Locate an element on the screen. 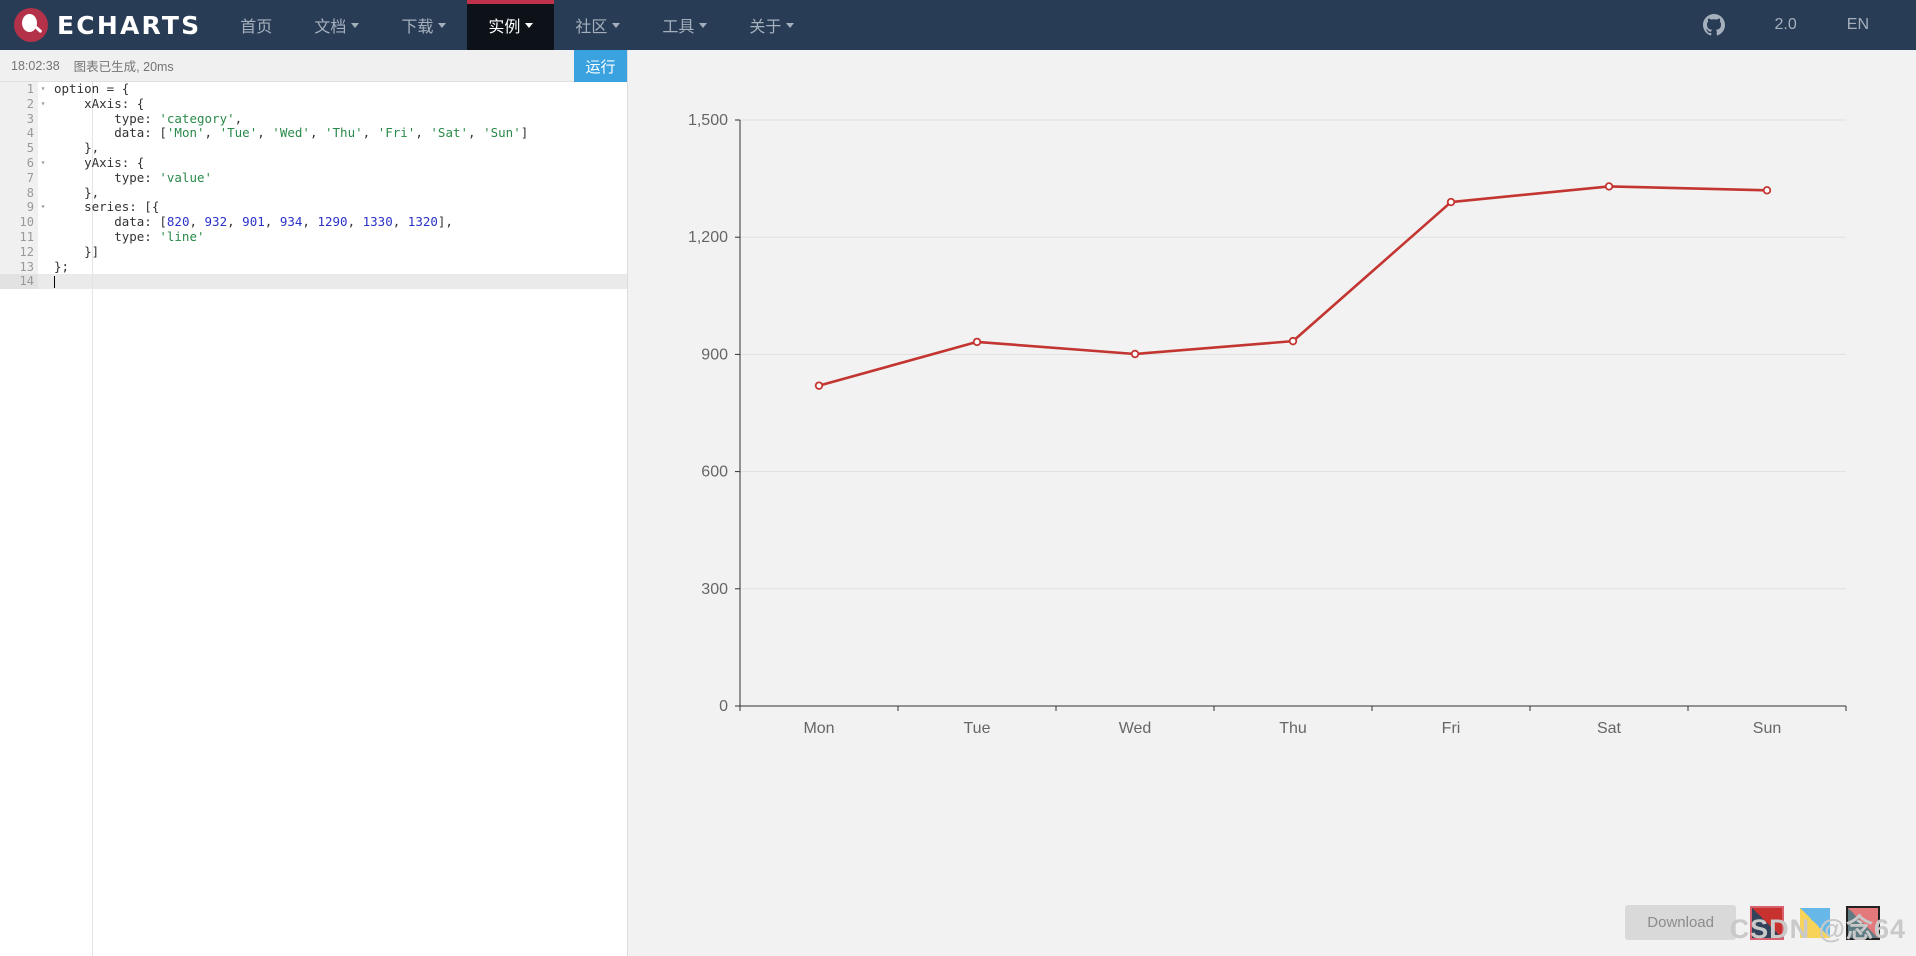 The width and height of the screenshot is (1916, 956). run-button: 运行 is located at coordinates (600, 66).